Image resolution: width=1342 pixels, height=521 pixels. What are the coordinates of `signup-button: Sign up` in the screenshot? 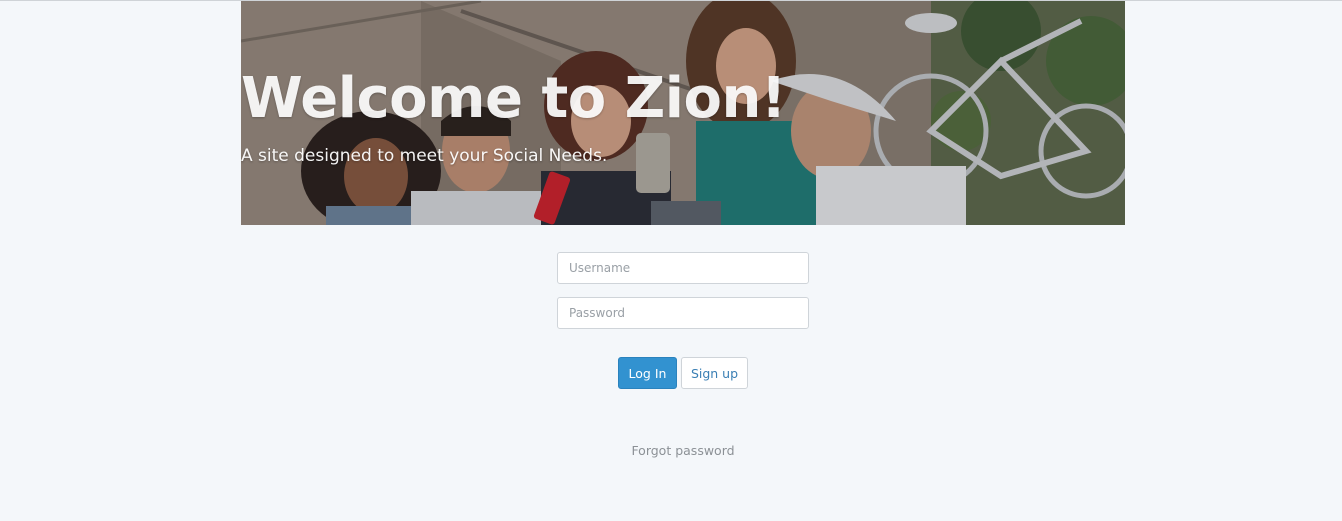 It's located at (714, 373).